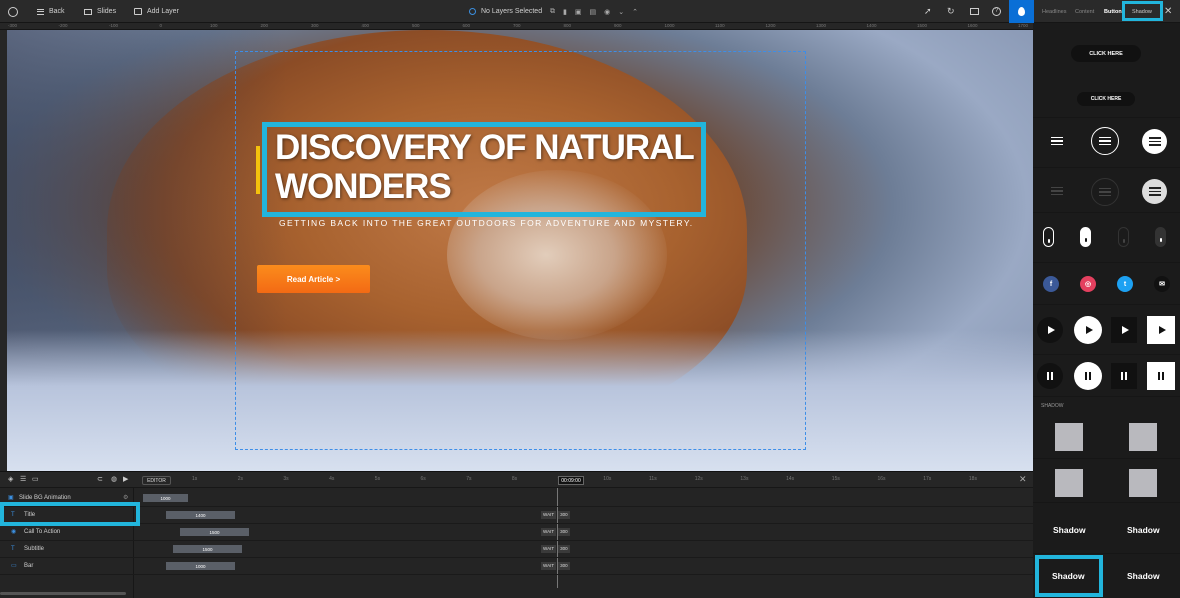 Image resolution: width=1180 pixels, height=598 pixels. Describe the element at coordinates (1050, 330) in the screenshot. I see `preset-play-round-dark` at that location.